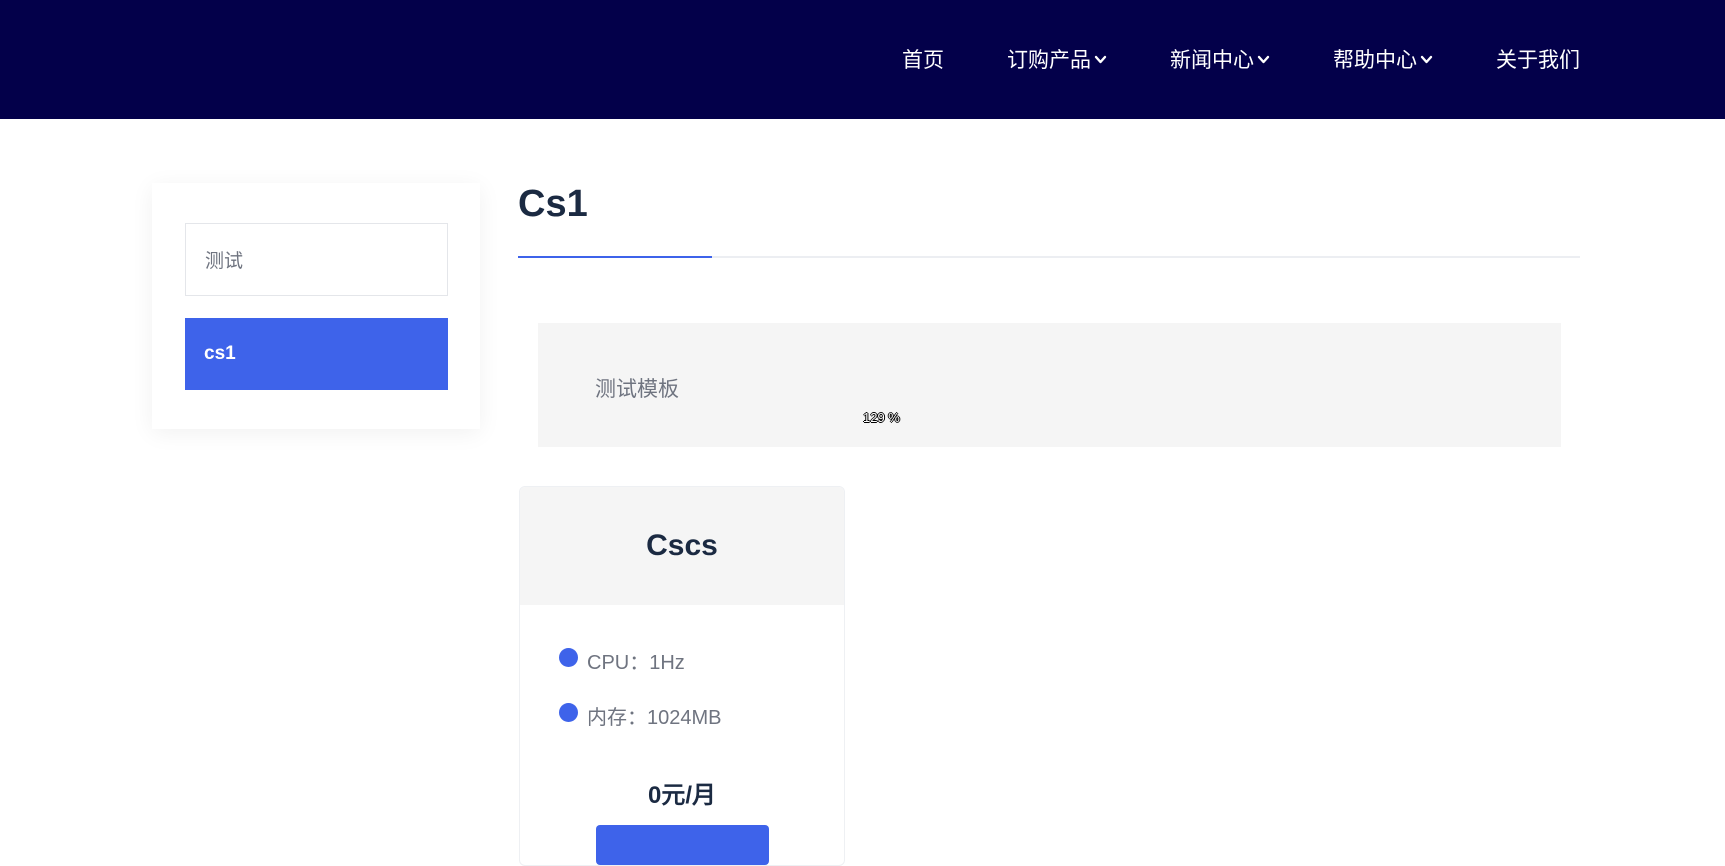  I want to click on category-sidebar: 测试 cs1, so click(316, 306).